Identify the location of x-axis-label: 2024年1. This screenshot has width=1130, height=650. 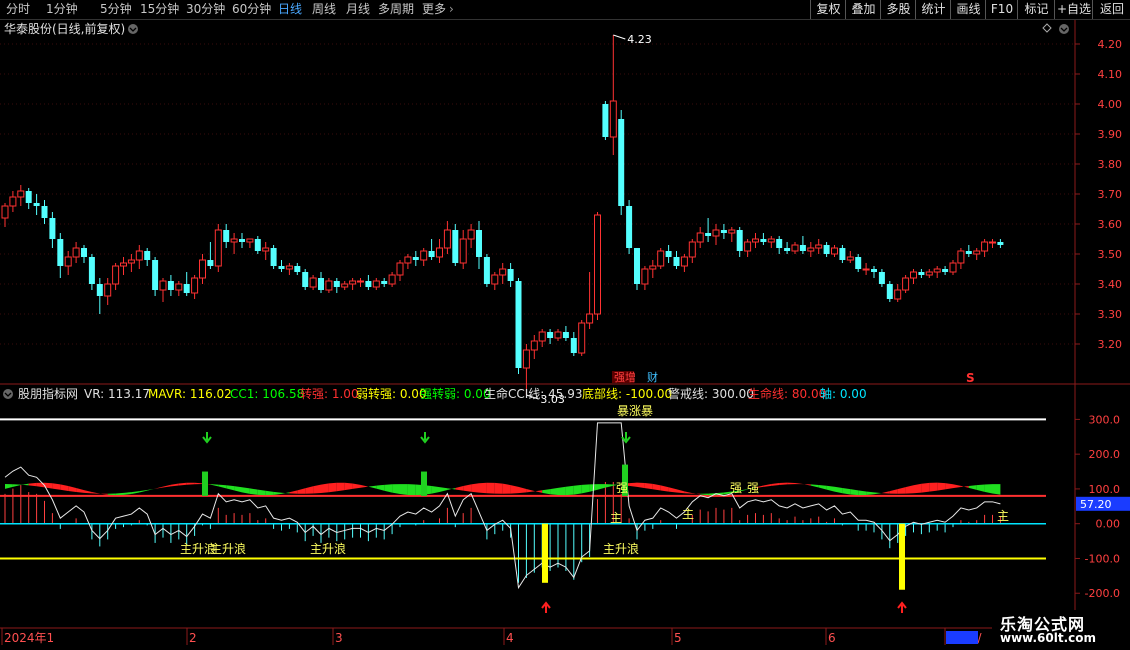
(29, 638).